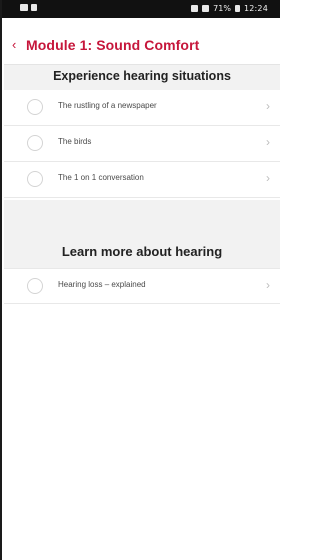 The image size is (320, 560). What do you see at coordinates (142, 252) in the screenshot?
I see `section-header-learn: Learn more about hearing` at bounding box center [142, 252].